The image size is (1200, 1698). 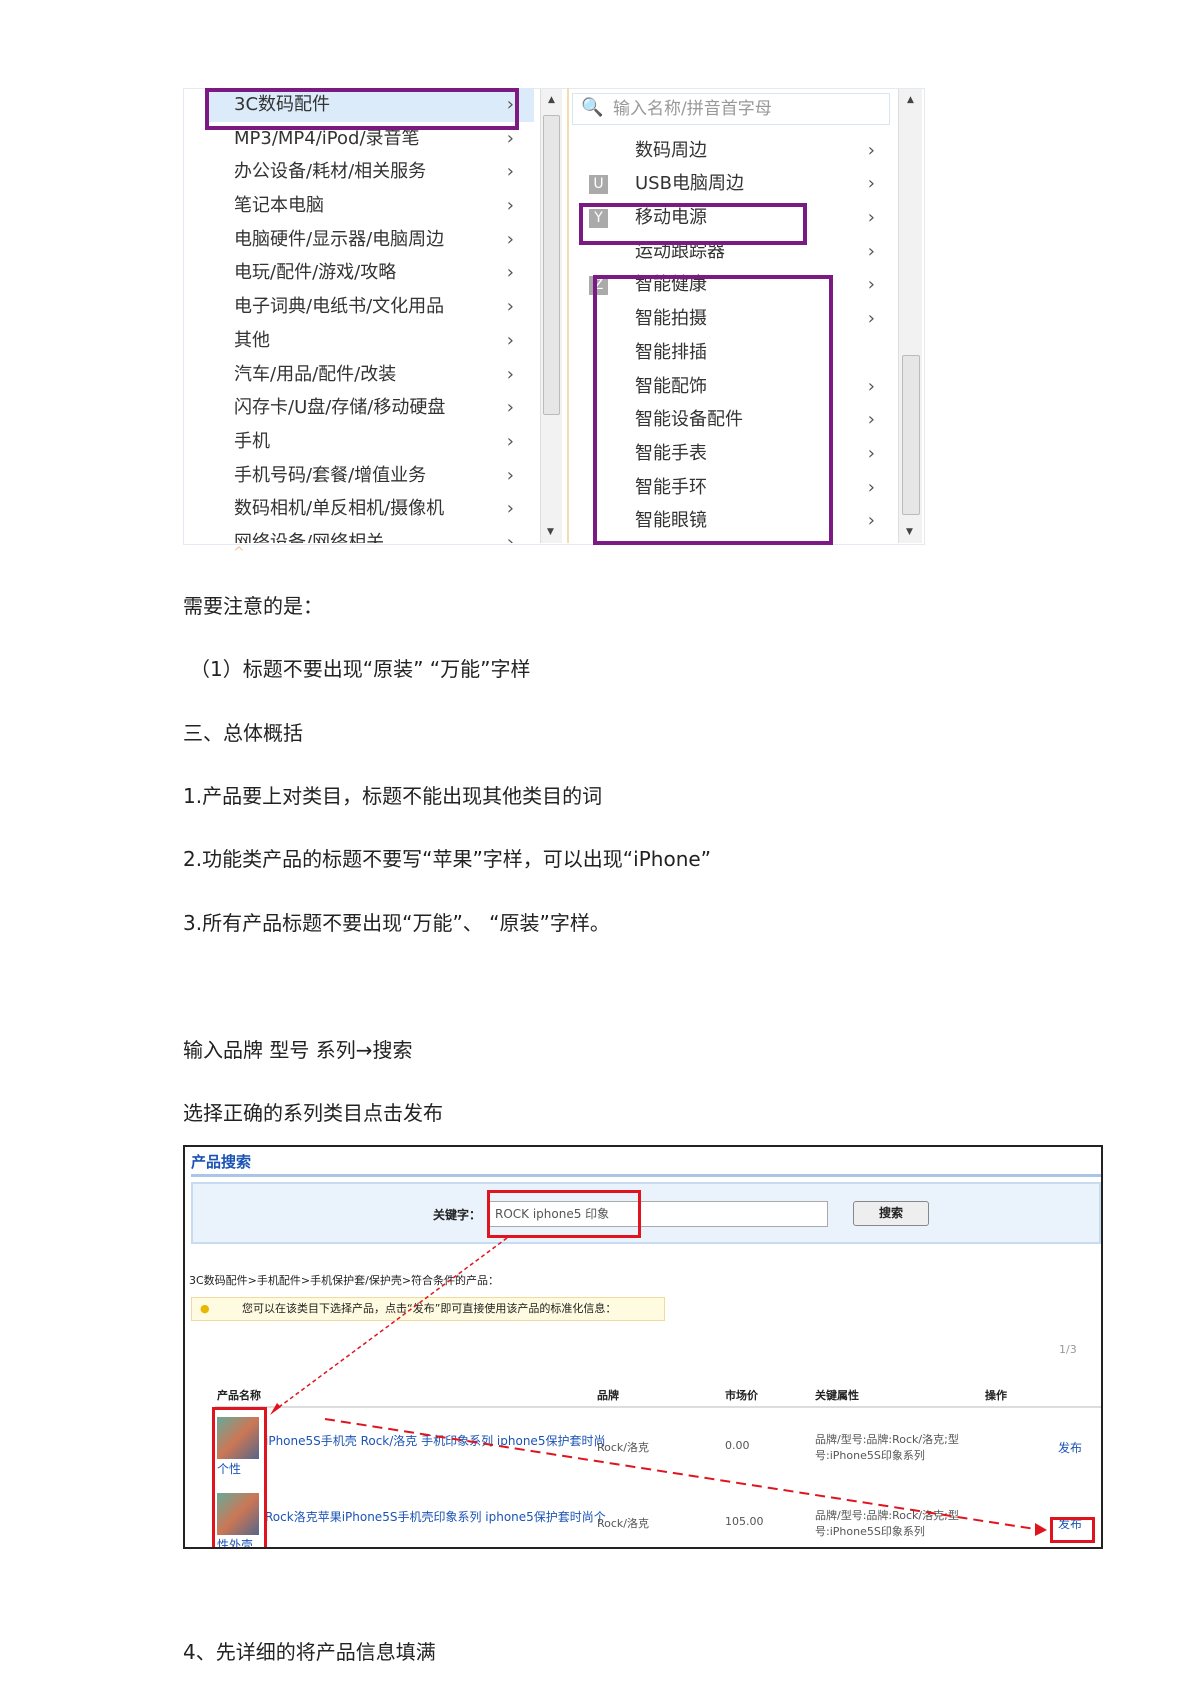 I want to click on category-search-input: 输入名称/拼音首字母, so click(x=731, y=109).